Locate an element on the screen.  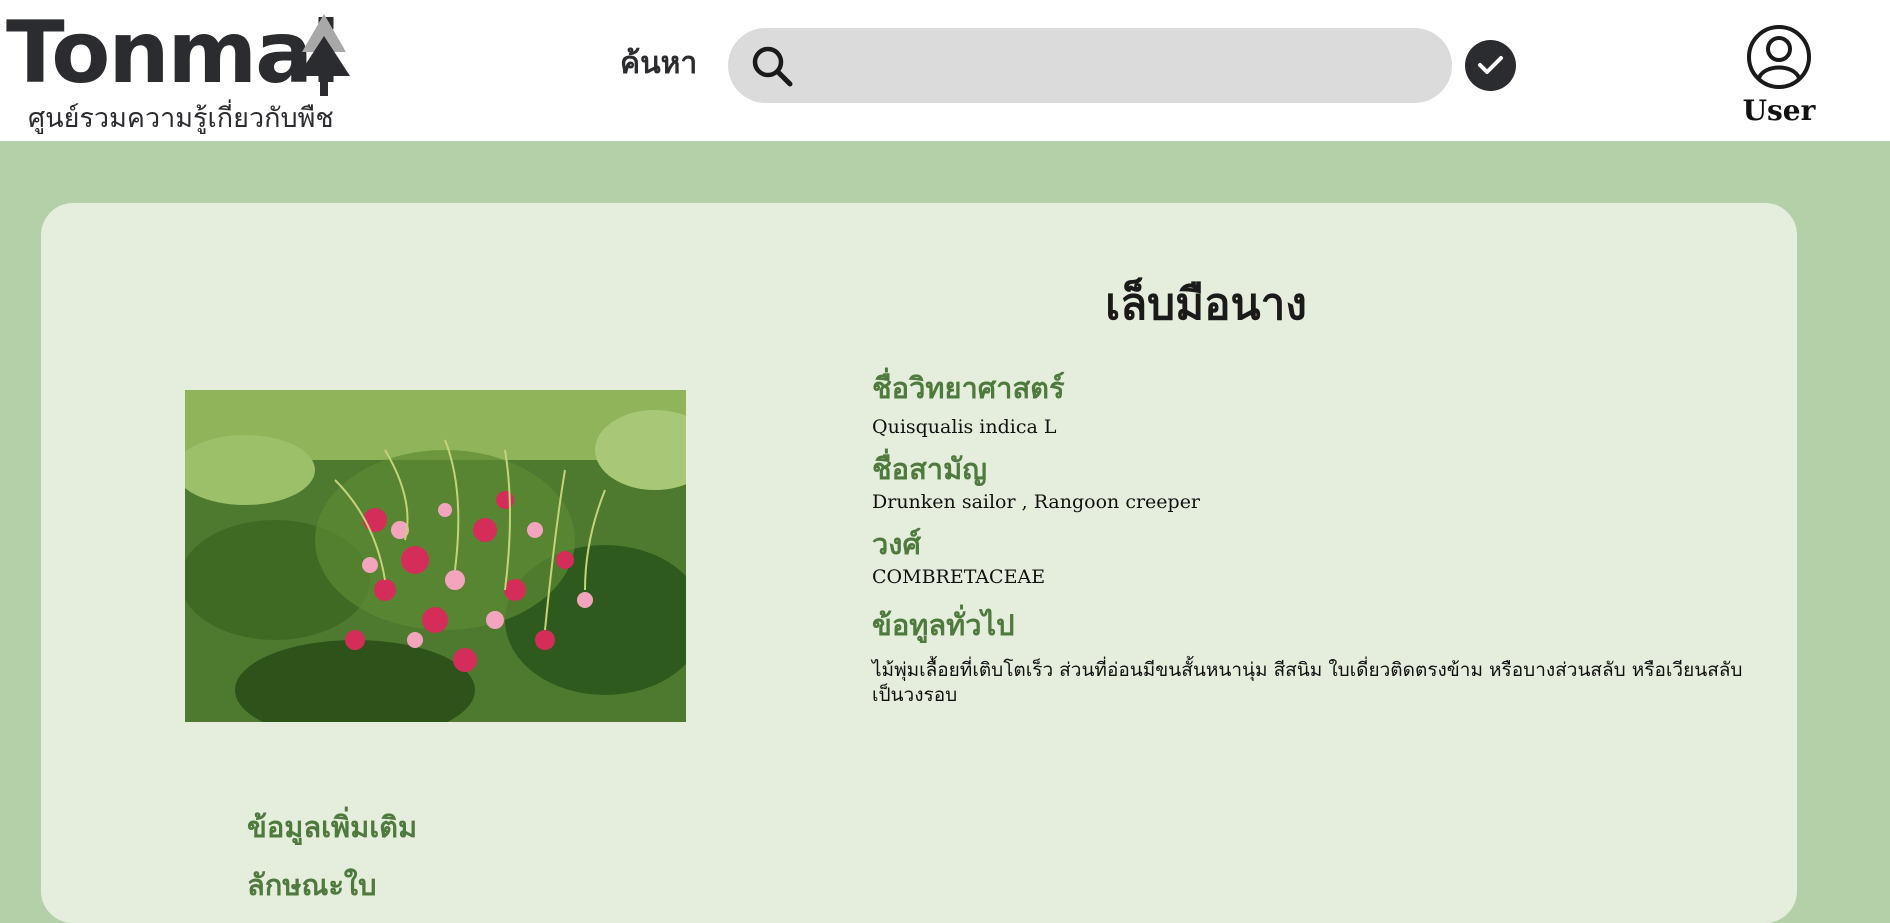
search-input is located at coordinates (1119, 66).